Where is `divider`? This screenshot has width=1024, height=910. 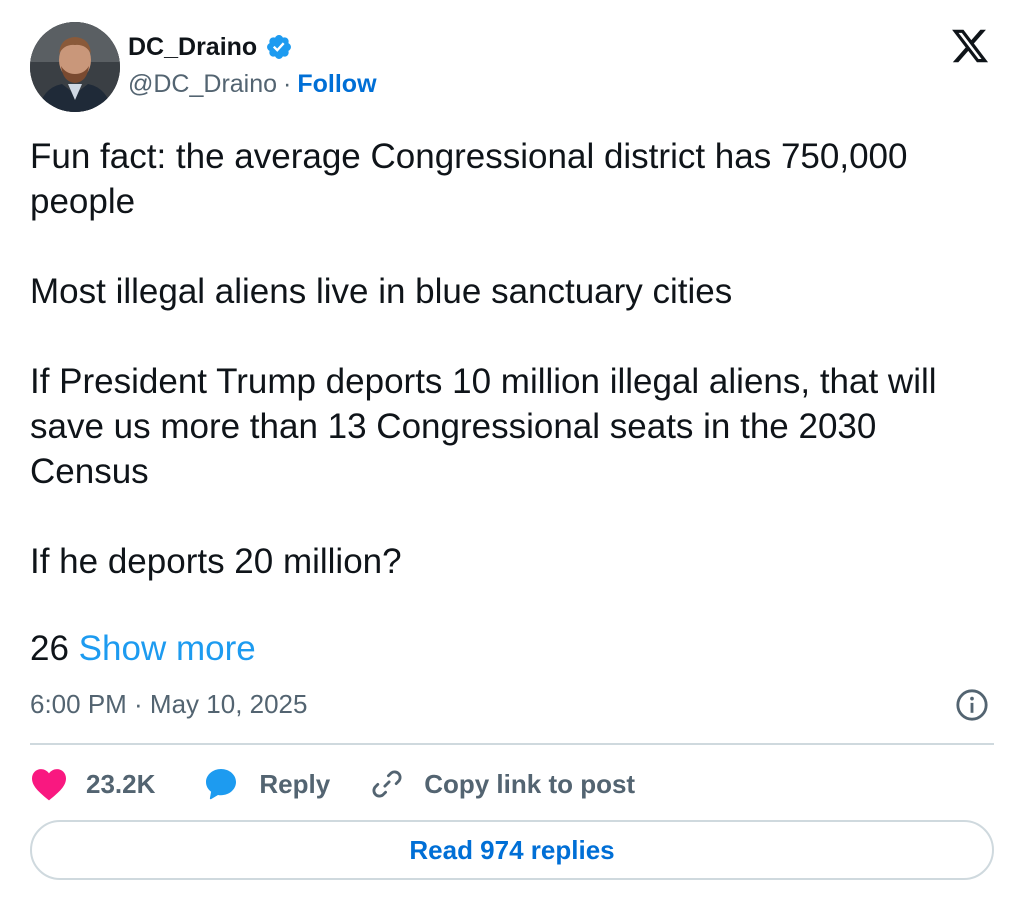
divider is located at coordinates (512, 744).